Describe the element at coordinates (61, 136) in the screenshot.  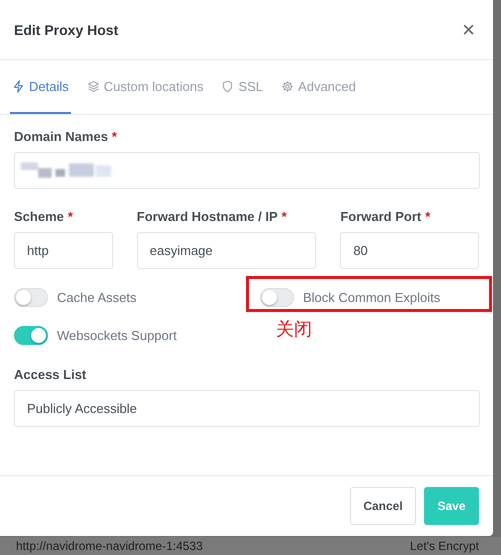
I see `field-label: Domain Names` at that location.